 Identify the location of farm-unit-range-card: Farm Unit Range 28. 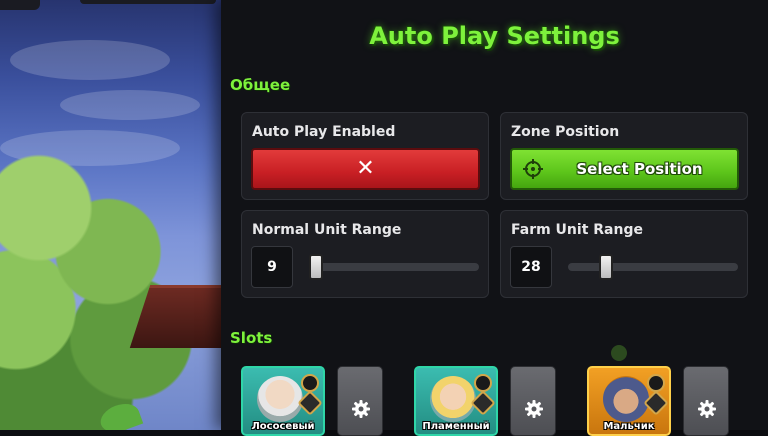
(624, 254).